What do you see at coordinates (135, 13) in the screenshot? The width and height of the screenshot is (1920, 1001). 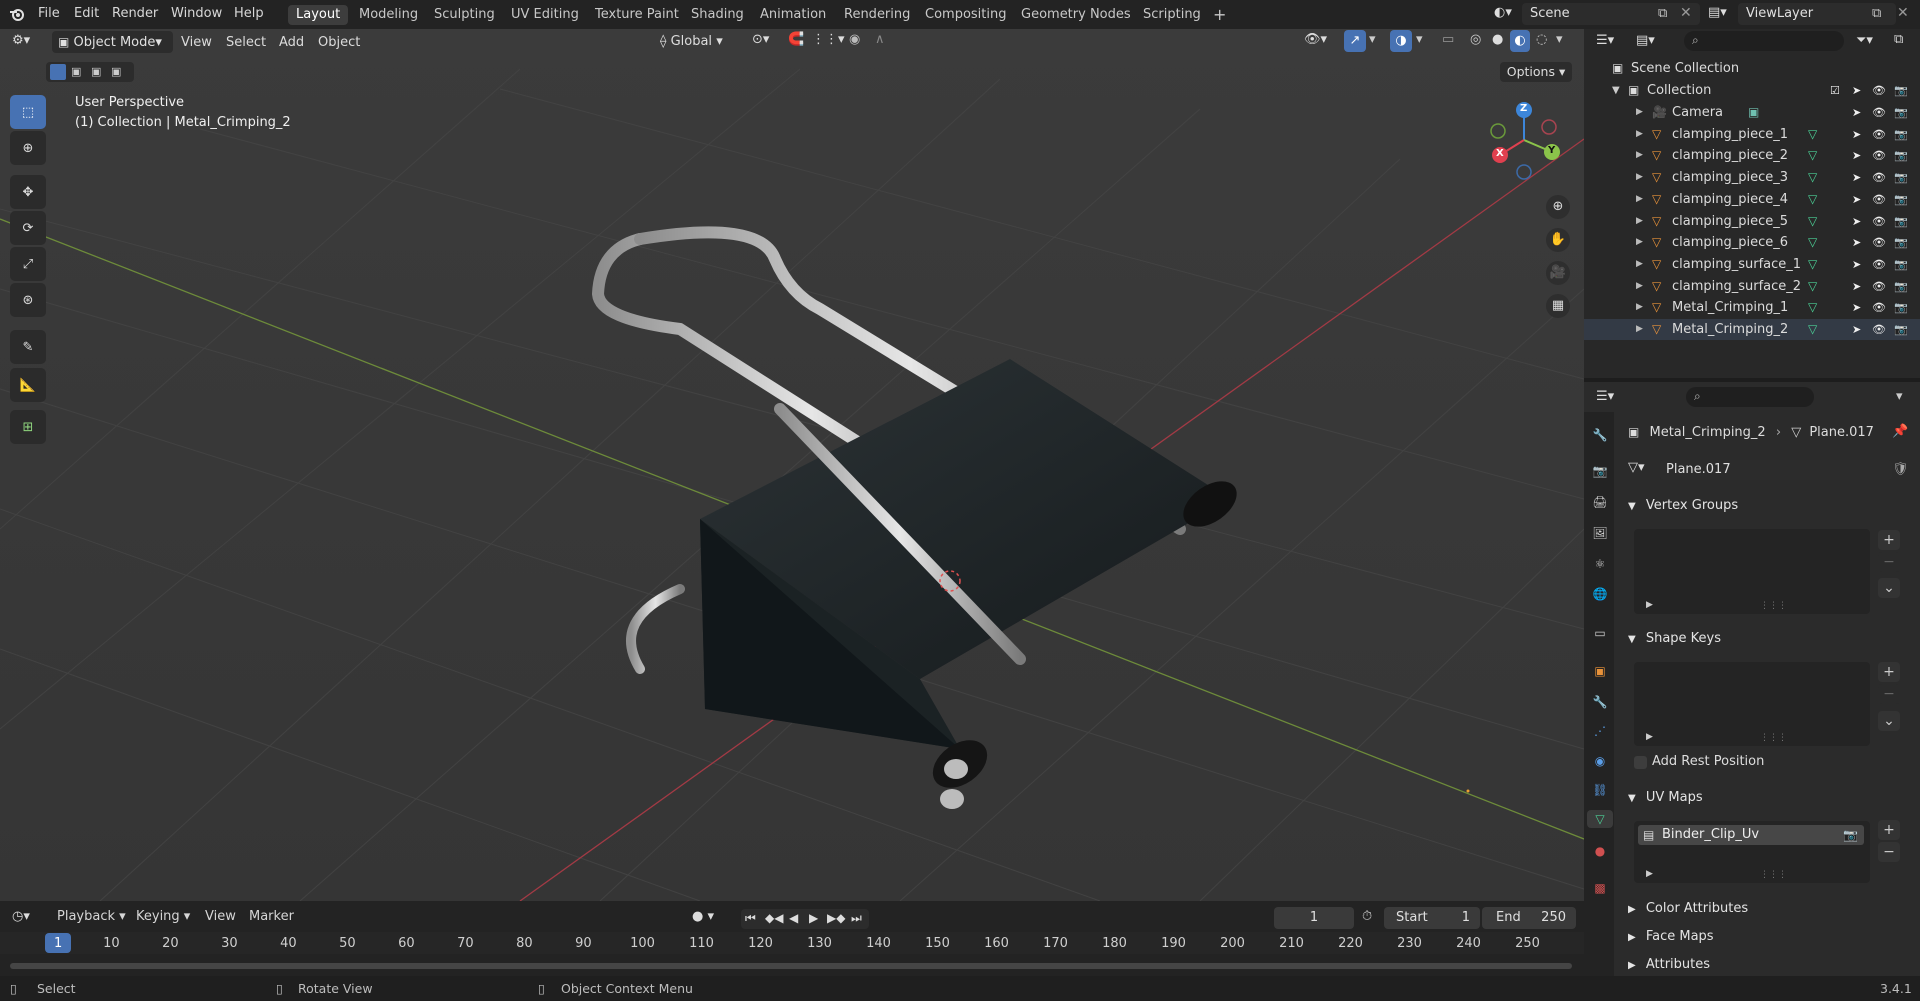 I see `menu-render: Render` at bounding box center [135, 13].